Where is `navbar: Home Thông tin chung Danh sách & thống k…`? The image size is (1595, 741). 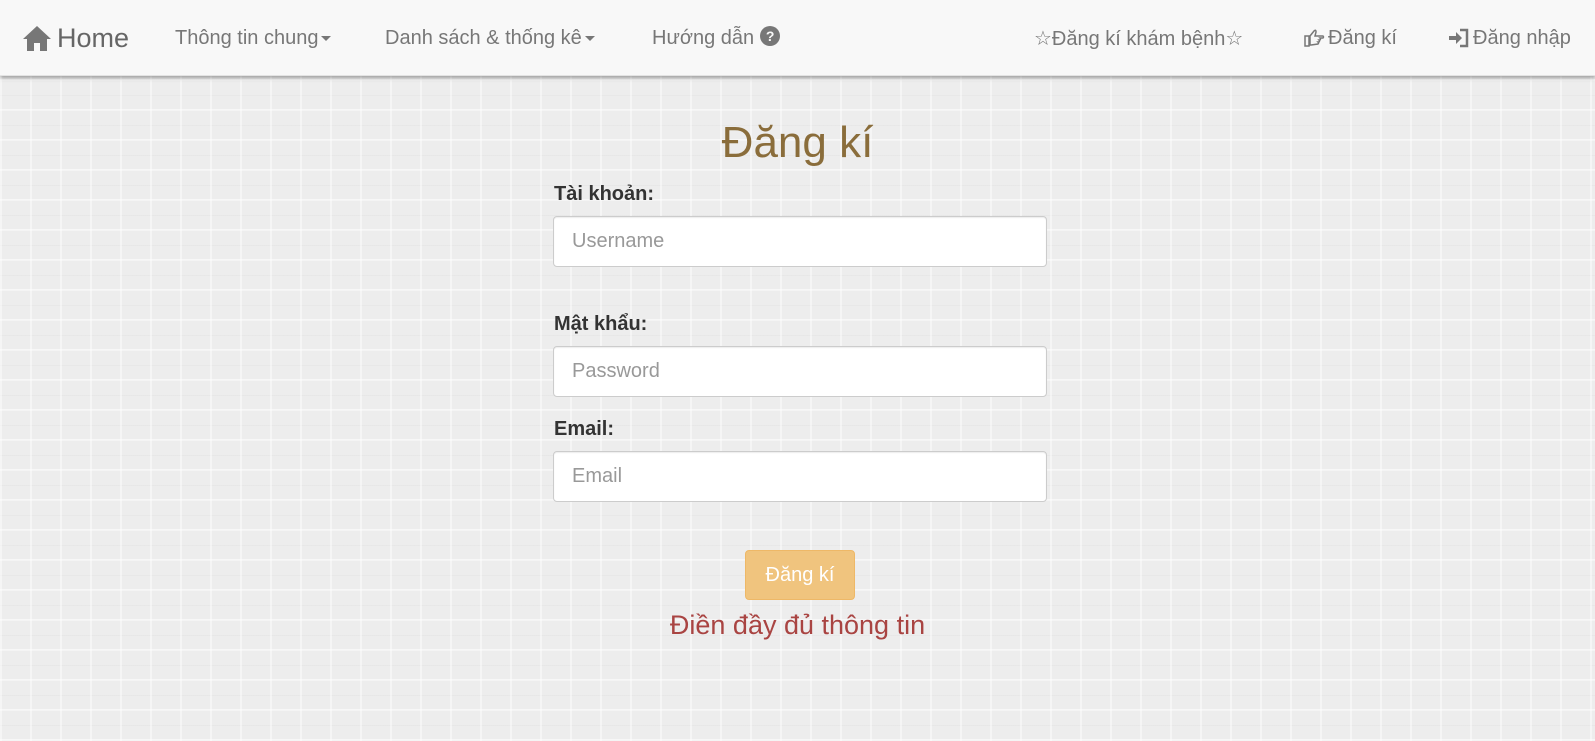 navbar: Home Thông tin chung Danh sách & thống k… is located at coordinates (797, 38).